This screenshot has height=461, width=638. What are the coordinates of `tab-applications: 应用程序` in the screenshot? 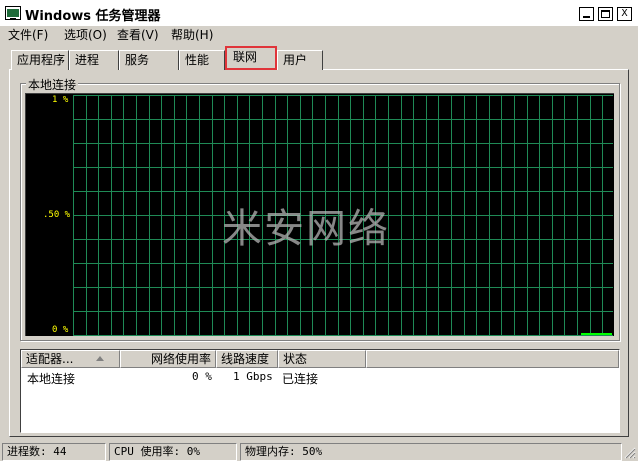 It's located at (40, 60).